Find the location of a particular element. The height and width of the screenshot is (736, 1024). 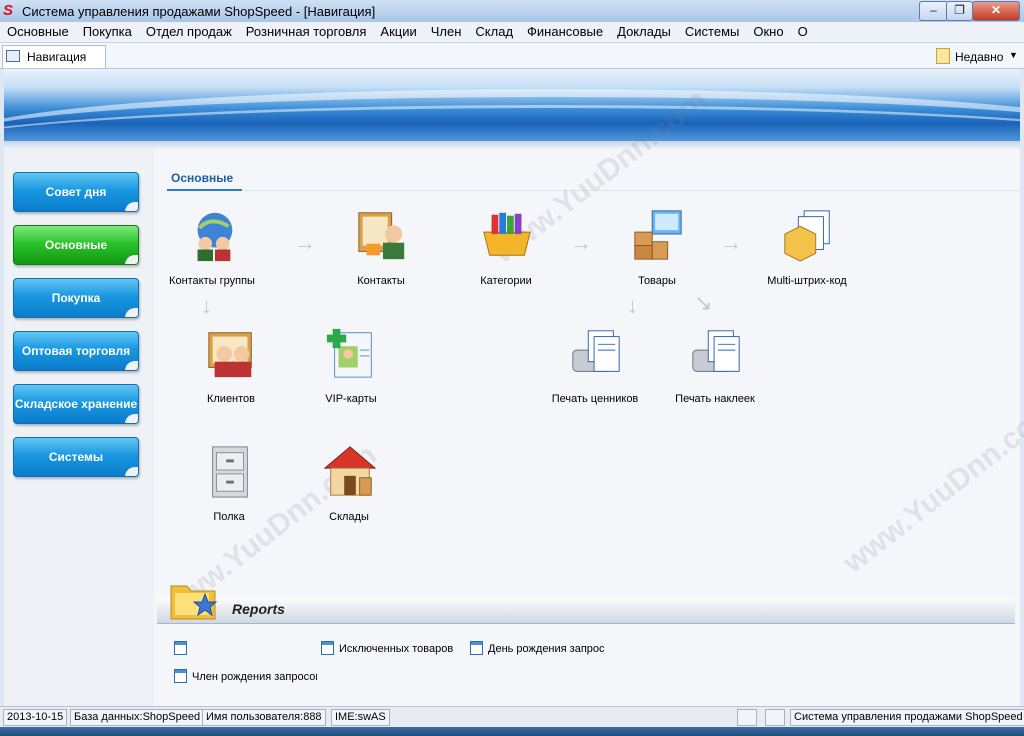

module-vip-card: VIP-карты is located at coordinates (351, 380).